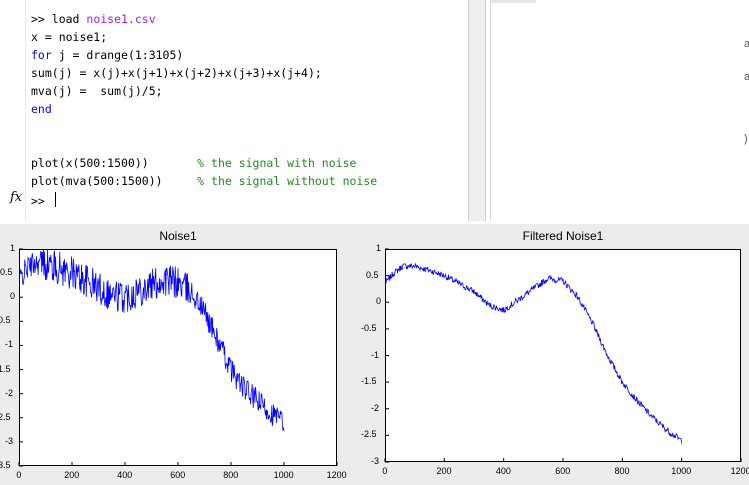  What do you see at coordinates (13, 110) in the screenshot?
I see `command-window-gutter` at bounding box center [13, 110].